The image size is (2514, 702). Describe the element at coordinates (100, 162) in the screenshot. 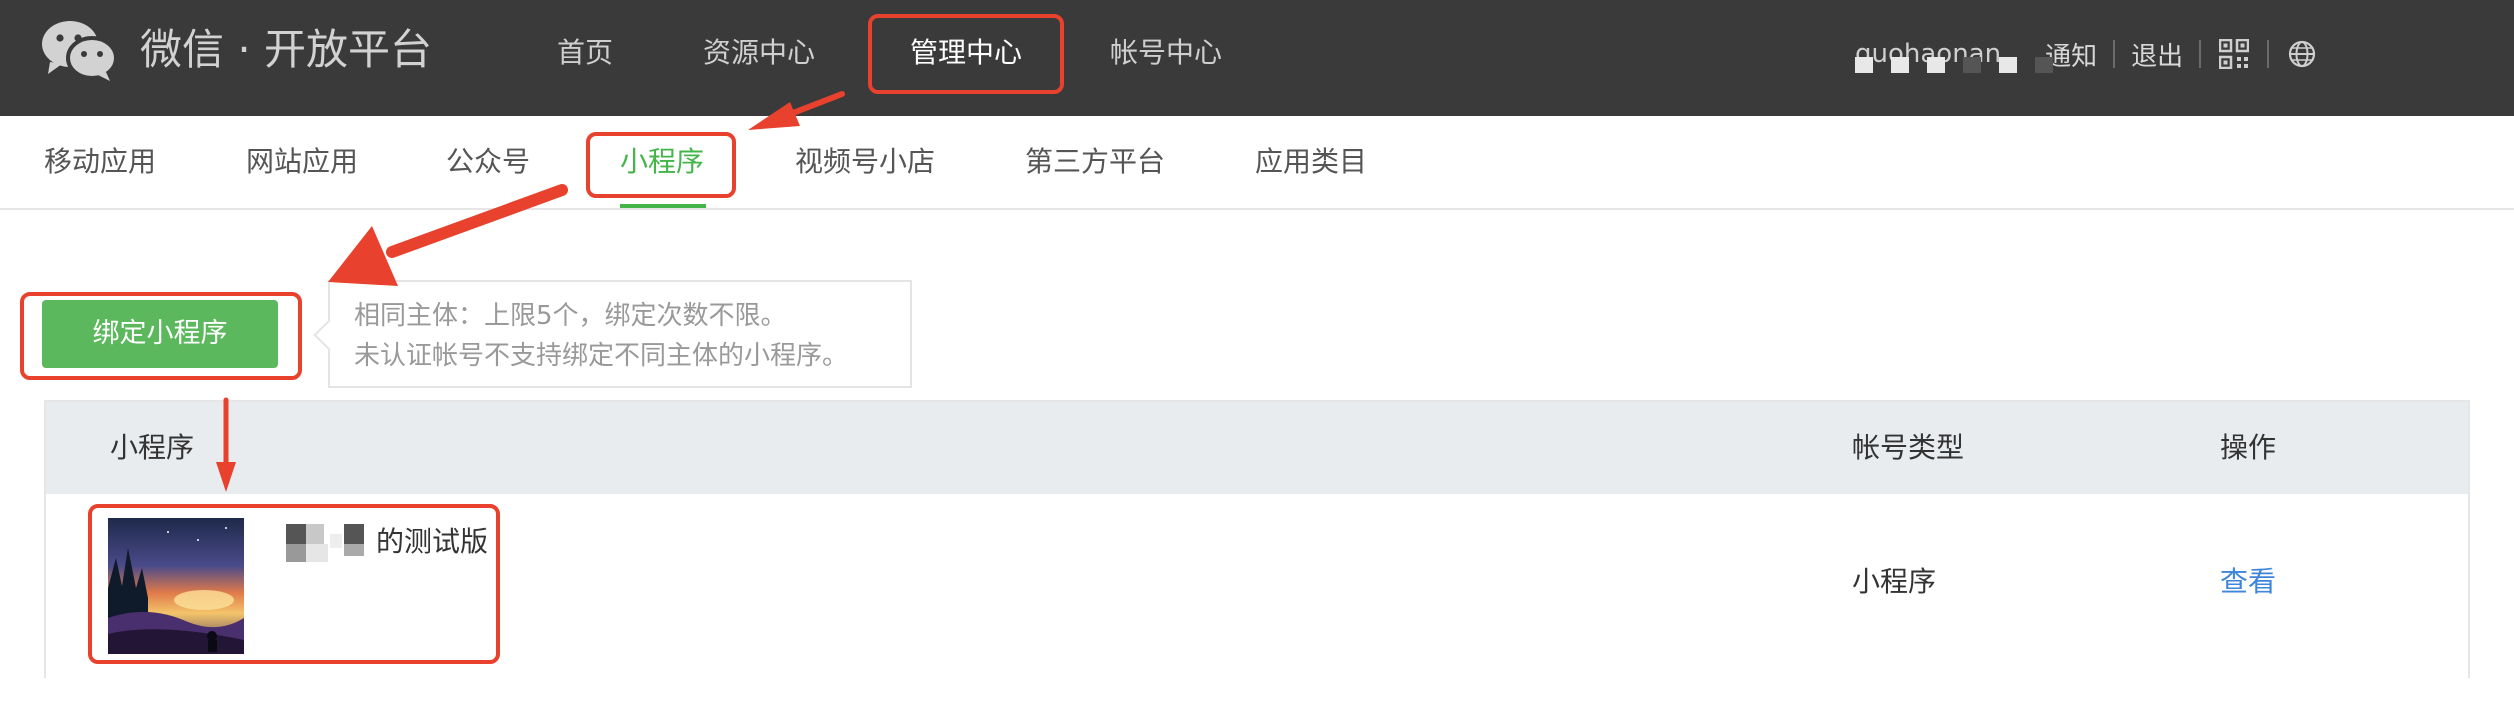

I see `tab-mobile-app: 移动应用` at that location.